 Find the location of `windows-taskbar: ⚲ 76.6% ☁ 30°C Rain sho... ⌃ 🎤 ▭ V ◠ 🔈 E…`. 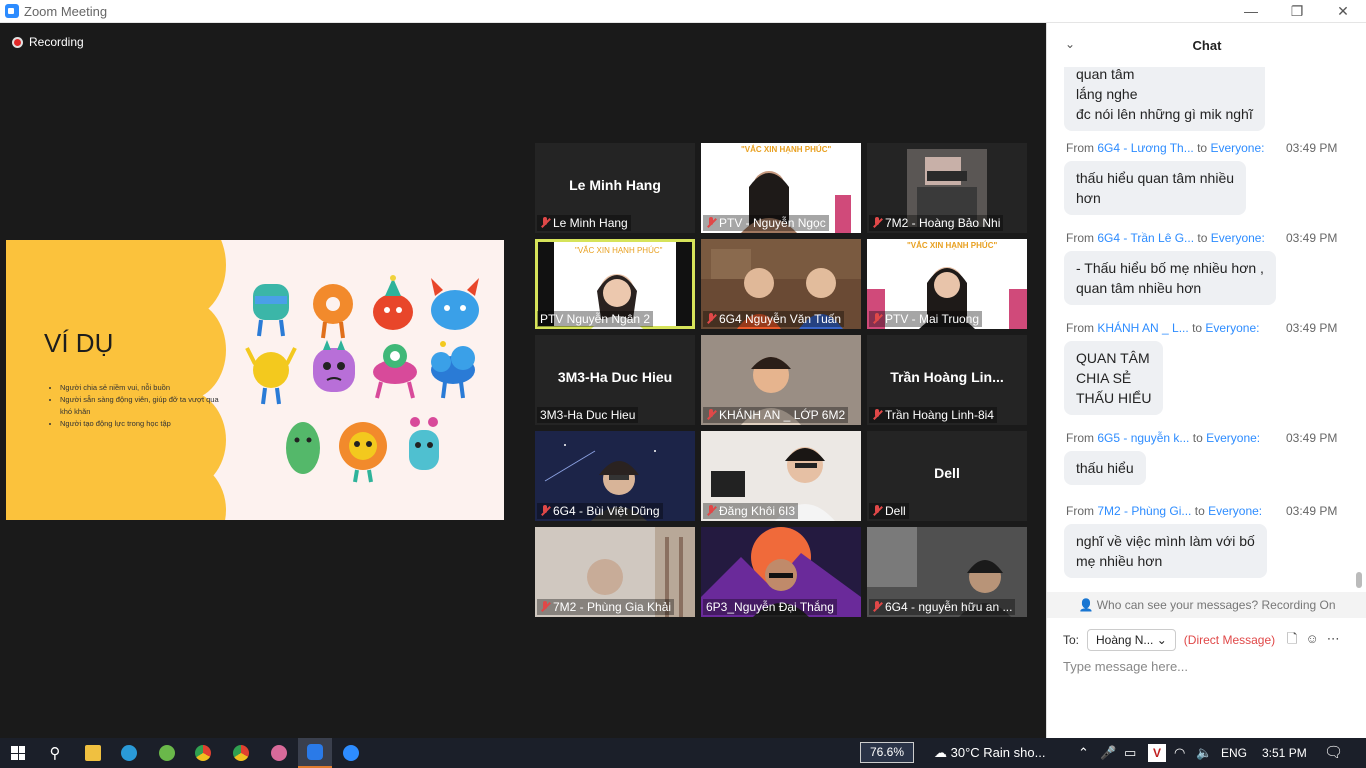

windows-taskbar: ⚲ 76.6% ☁ 30°C Rain sho... ⌃ 🎤 ▭ V ◠ 🔈 E… is located at coordinates (683, 753).